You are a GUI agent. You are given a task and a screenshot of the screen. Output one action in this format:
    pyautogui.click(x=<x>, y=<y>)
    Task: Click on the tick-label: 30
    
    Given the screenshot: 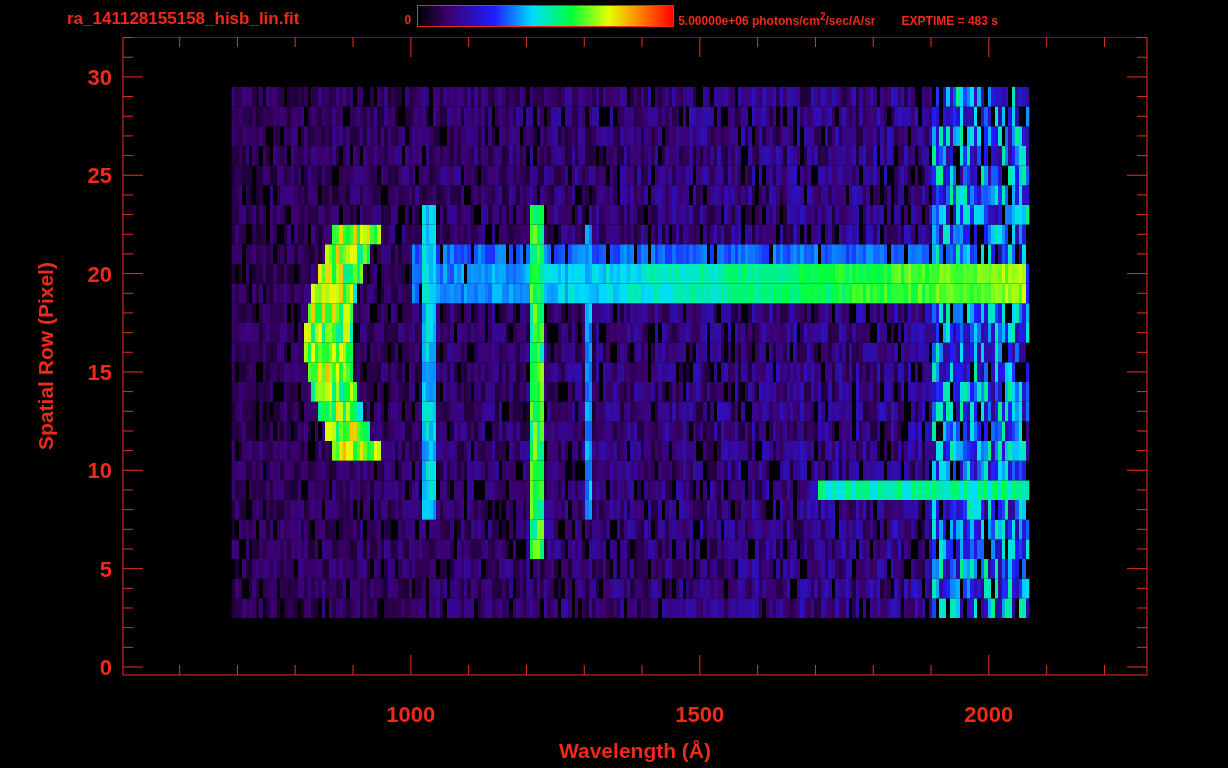 What is the action you would take?
    pyautogui.click(x=99, y=77)
    